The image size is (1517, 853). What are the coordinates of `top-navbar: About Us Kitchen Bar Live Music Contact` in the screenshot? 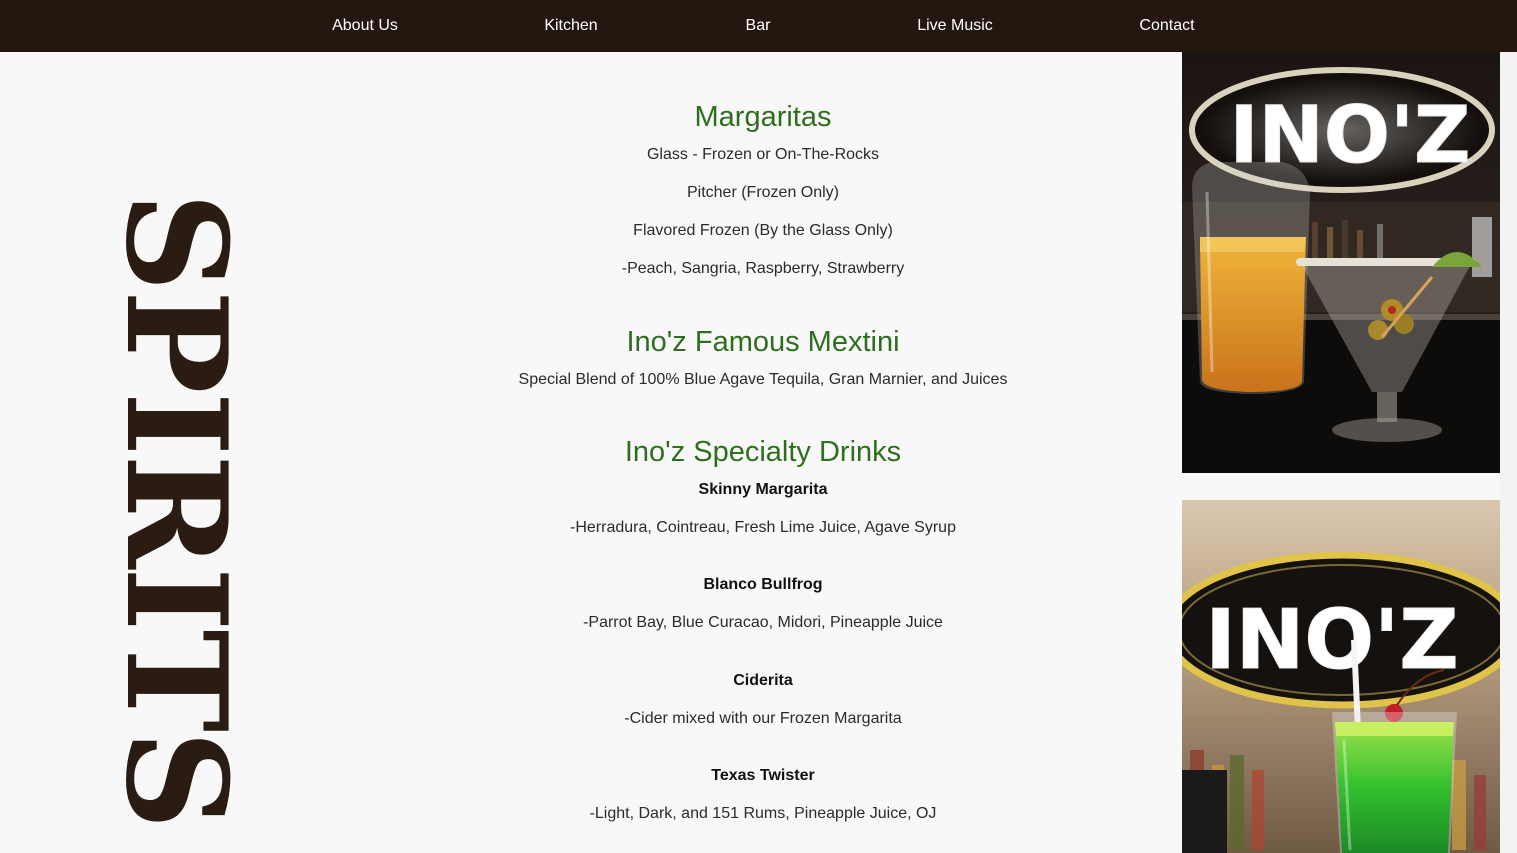 It's located at (758, 26).